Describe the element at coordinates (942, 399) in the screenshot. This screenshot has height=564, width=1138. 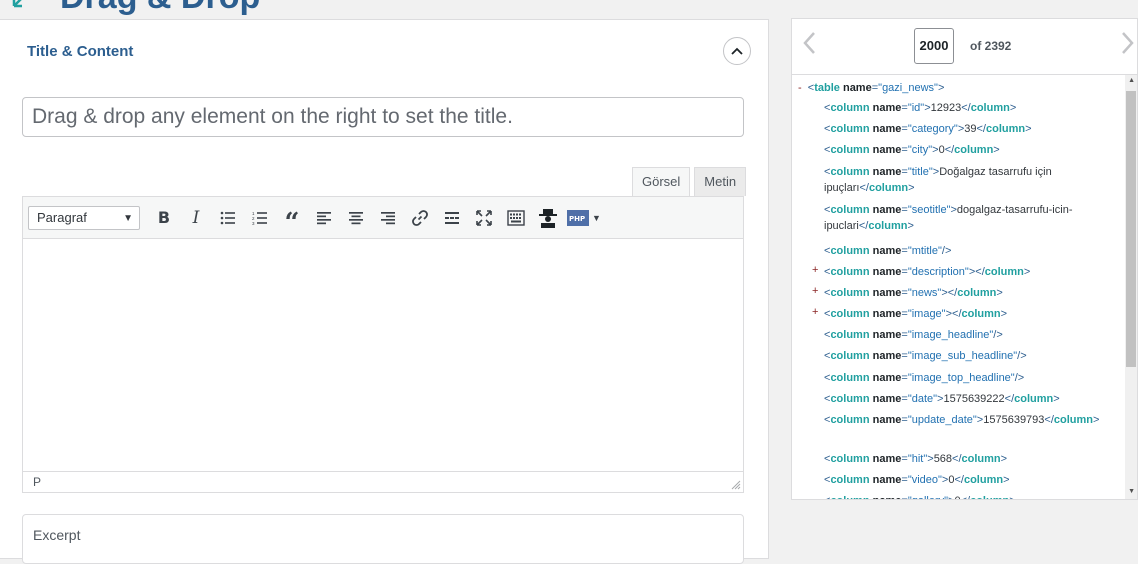
I see `xml-column-node: <column name="date">1575639222</column>` at that location.